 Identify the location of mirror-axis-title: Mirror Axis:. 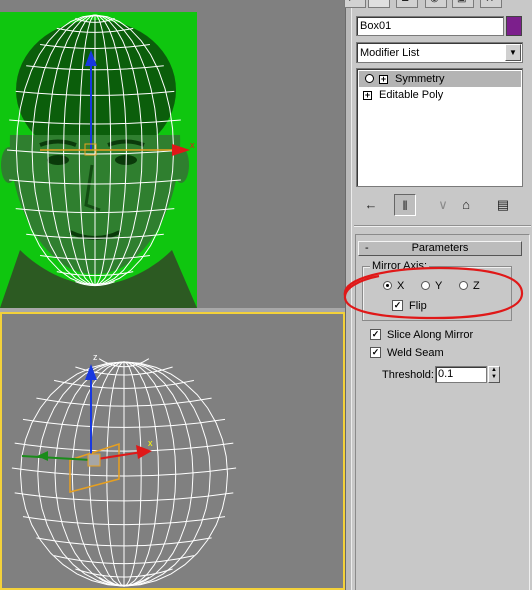
(399, 266).